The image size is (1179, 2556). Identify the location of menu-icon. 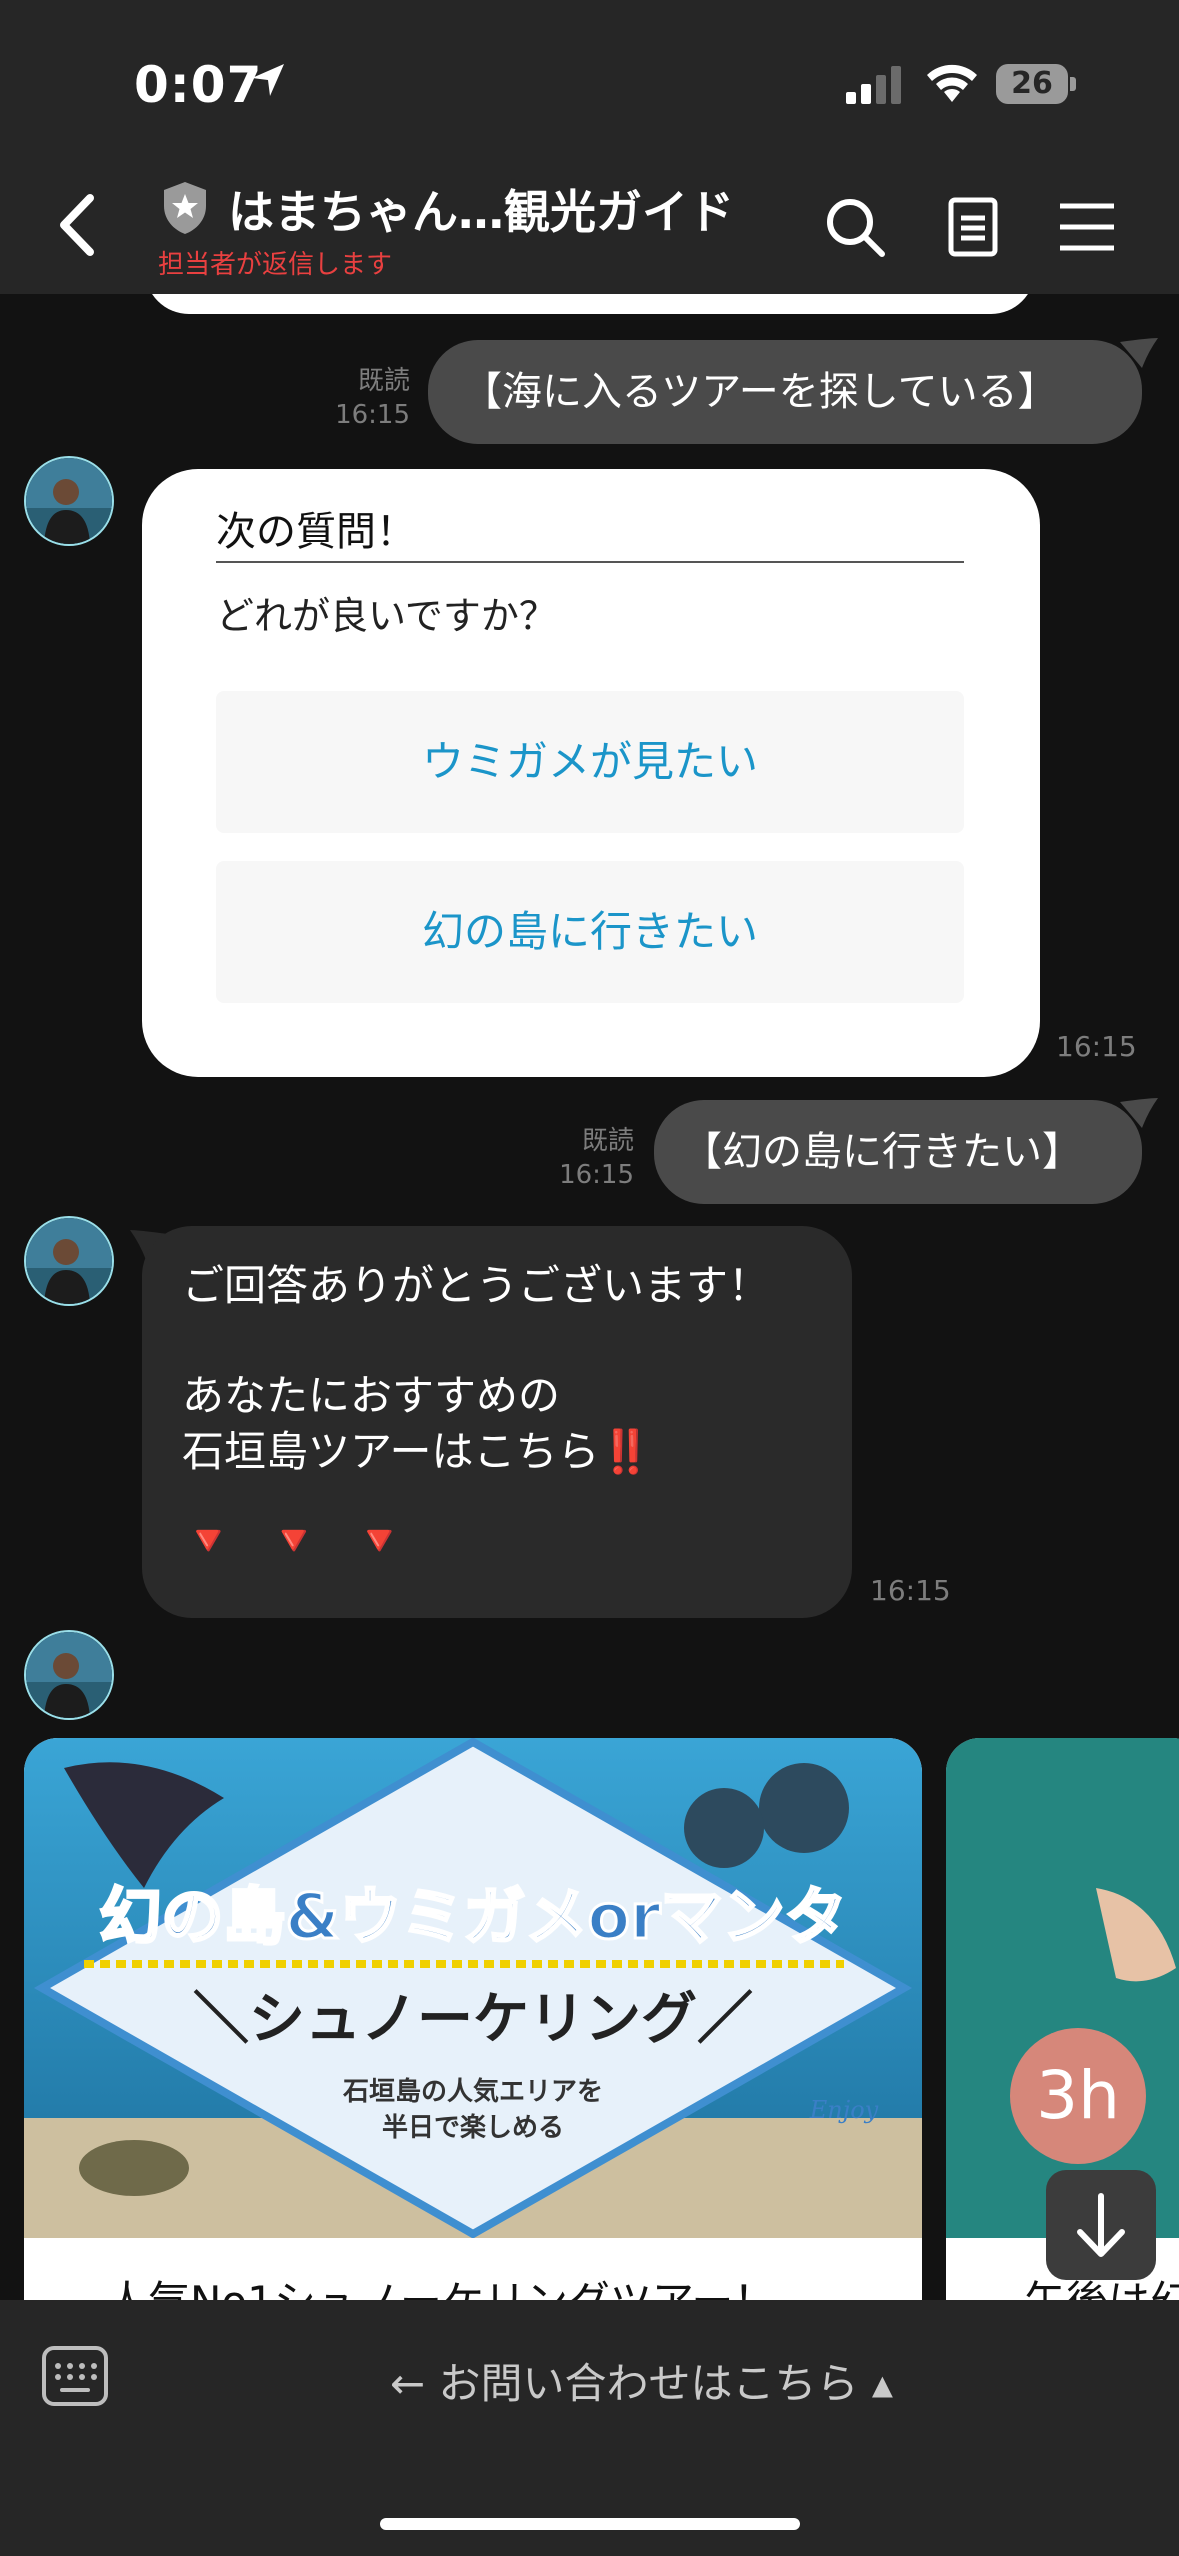
(1087, 227).